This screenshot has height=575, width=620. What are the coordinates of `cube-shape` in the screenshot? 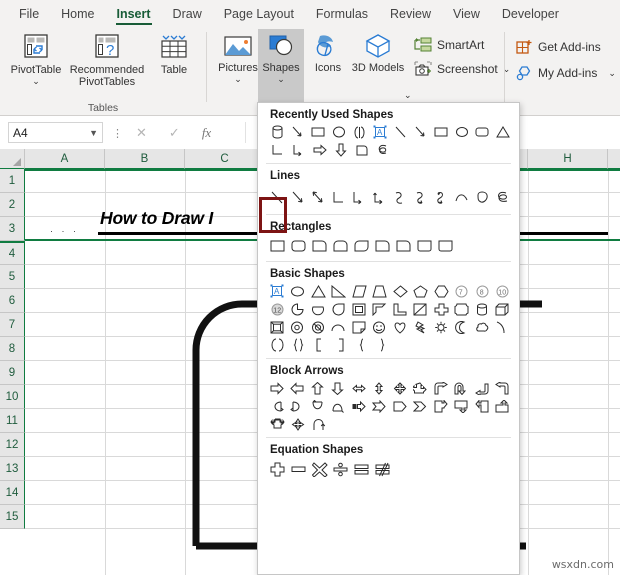 It's located at (503, 309).